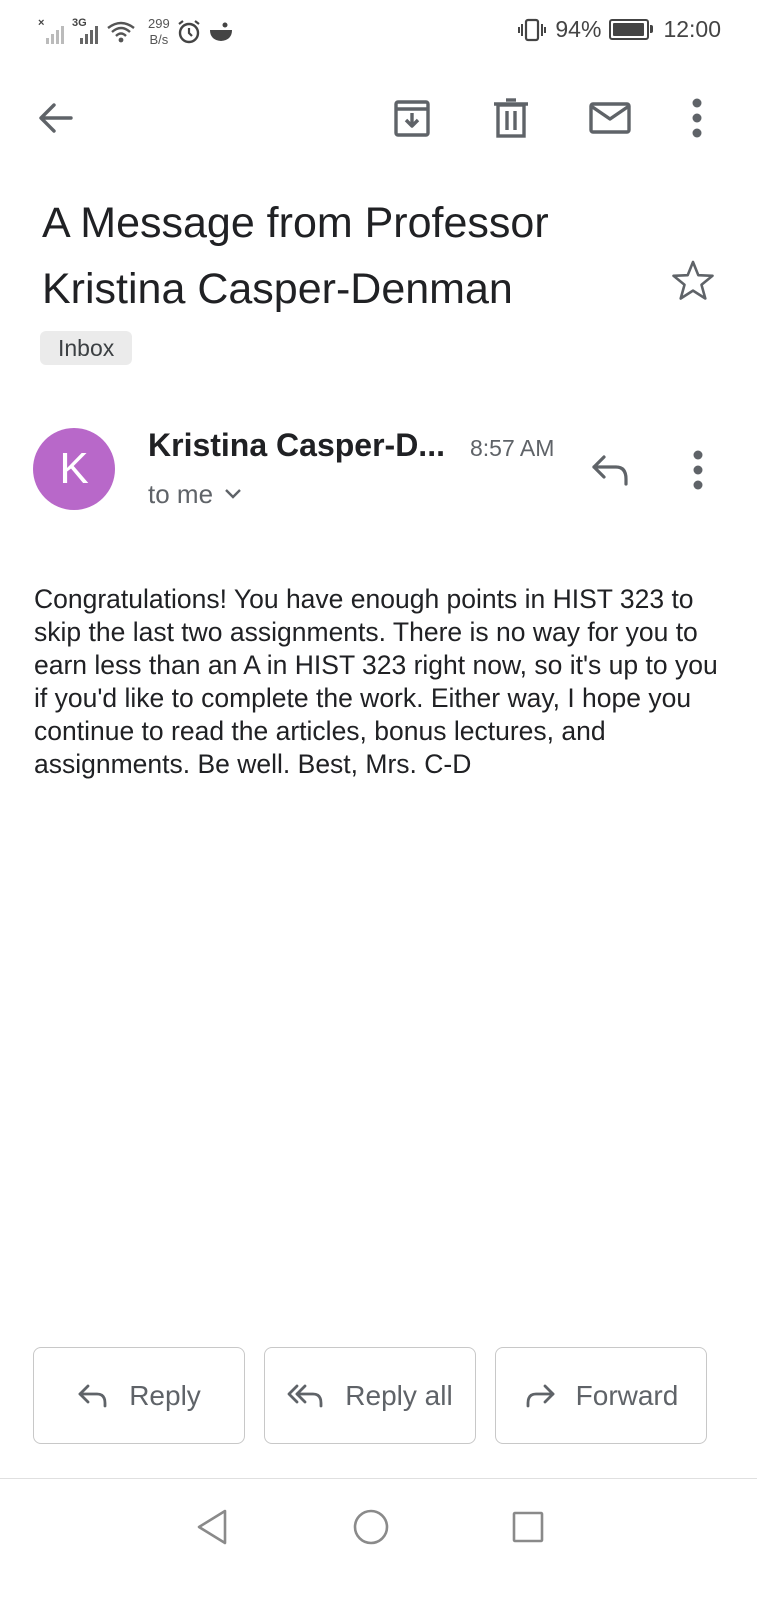 This screenshot has width=757, height=1601. I want to click on back-button, so click(56, 118).